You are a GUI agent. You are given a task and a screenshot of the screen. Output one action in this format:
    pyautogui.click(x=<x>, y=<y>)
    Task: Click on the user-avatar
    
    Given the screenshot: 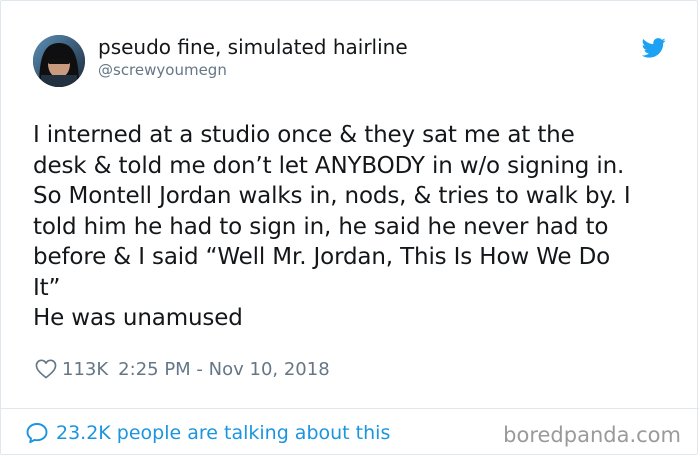 What is the action you would take?
    pyautogui.click(x=59, y=61)
    